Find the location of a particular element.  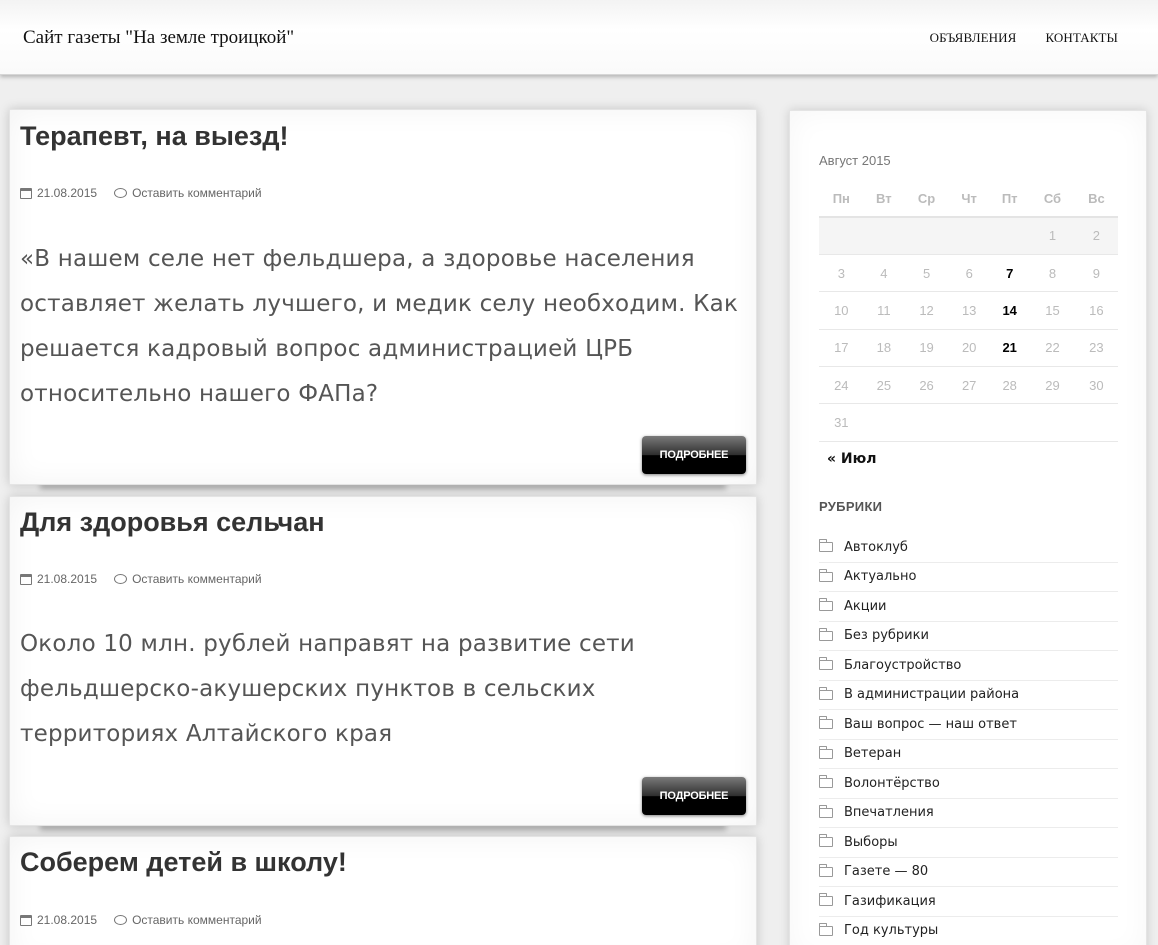

category-item: Автоклуб is located at coordinates (968, 548).